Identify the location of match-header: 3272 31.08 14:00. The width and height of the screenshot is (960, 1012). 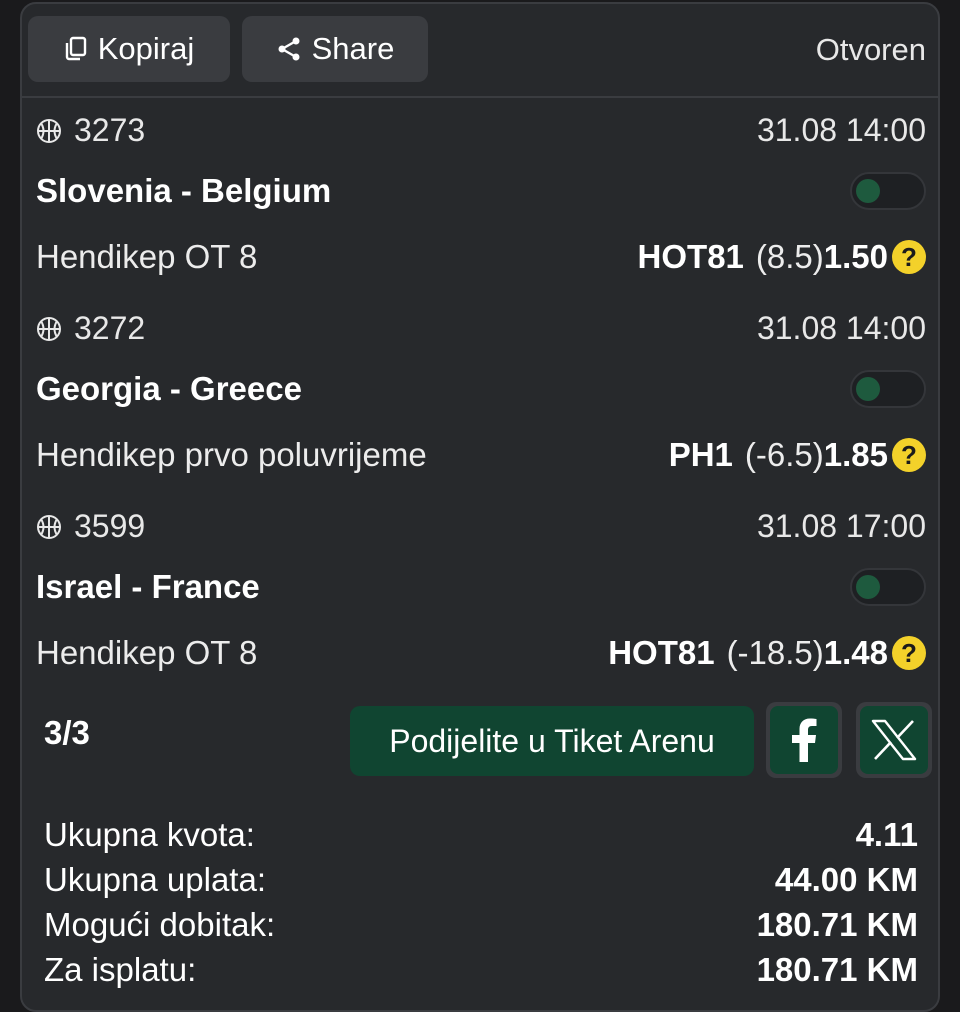
(481, 328).